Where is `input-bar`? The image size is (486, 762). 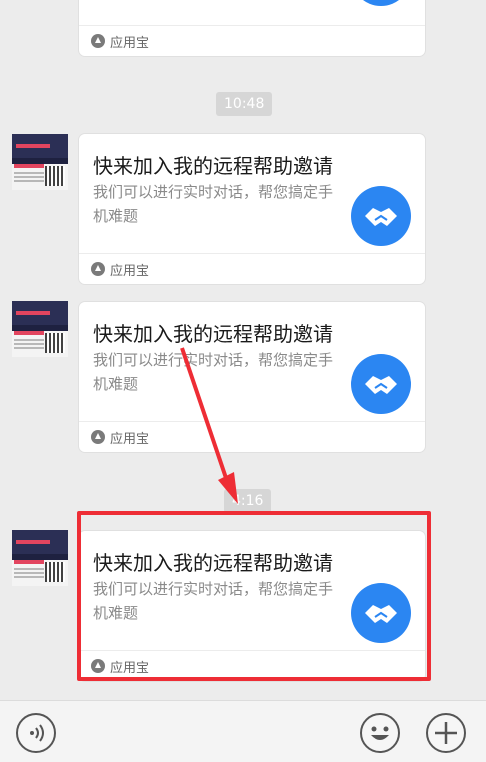 input-bar is located at coordinates (243, 731).